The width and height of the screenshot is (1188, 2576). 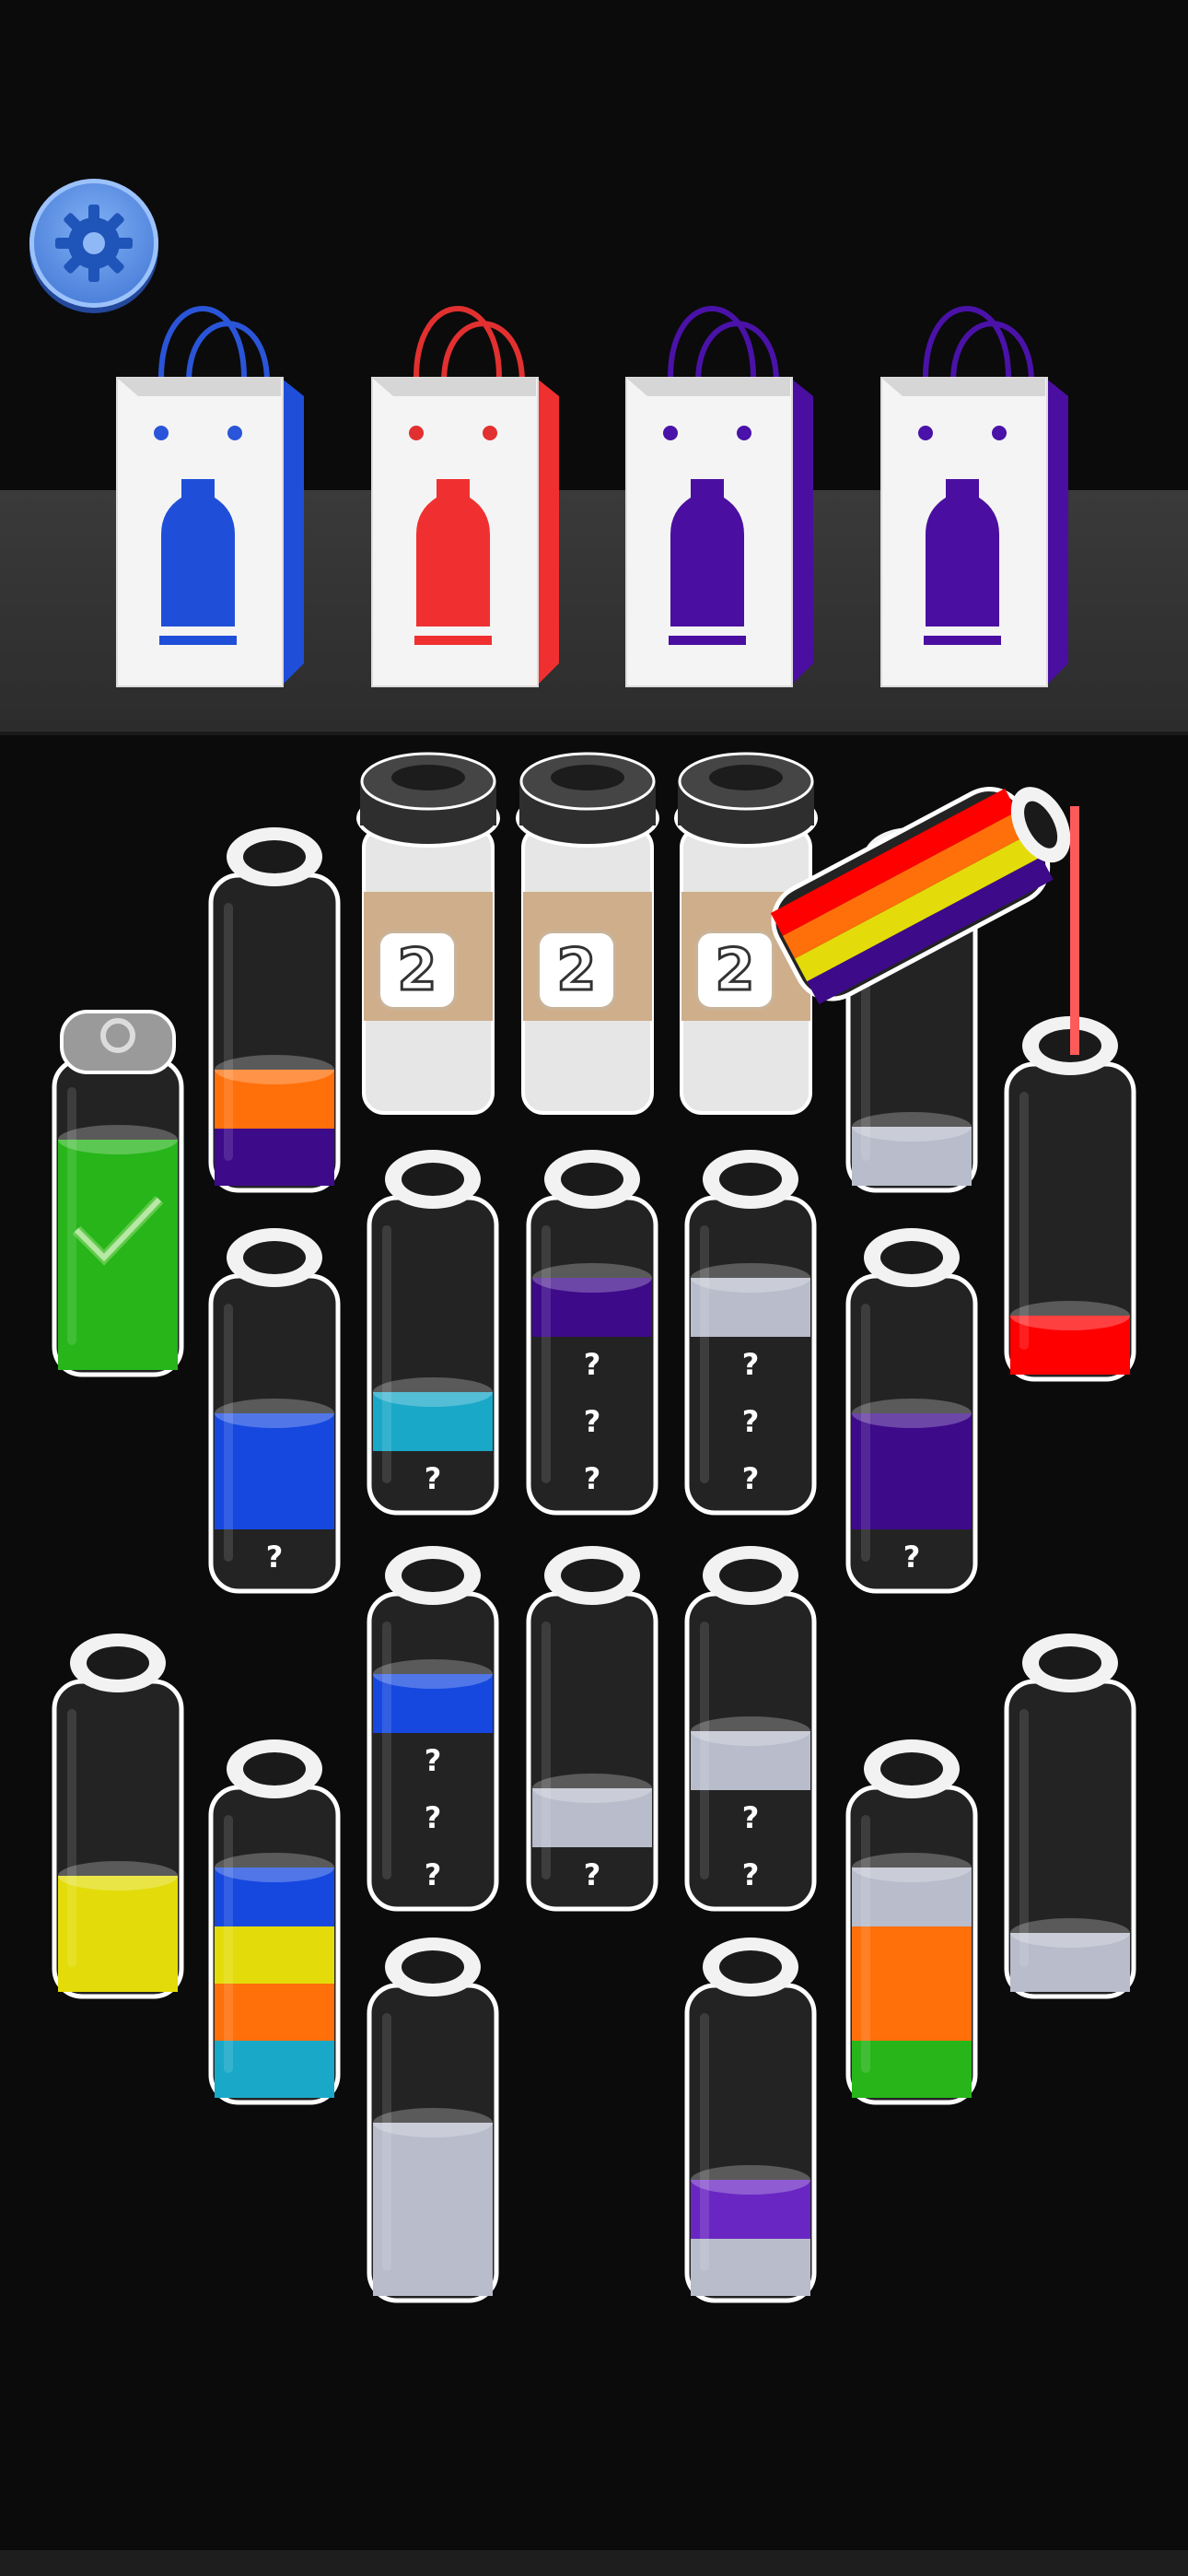 I want to click on gear-icon, so click(x=94, y=244).